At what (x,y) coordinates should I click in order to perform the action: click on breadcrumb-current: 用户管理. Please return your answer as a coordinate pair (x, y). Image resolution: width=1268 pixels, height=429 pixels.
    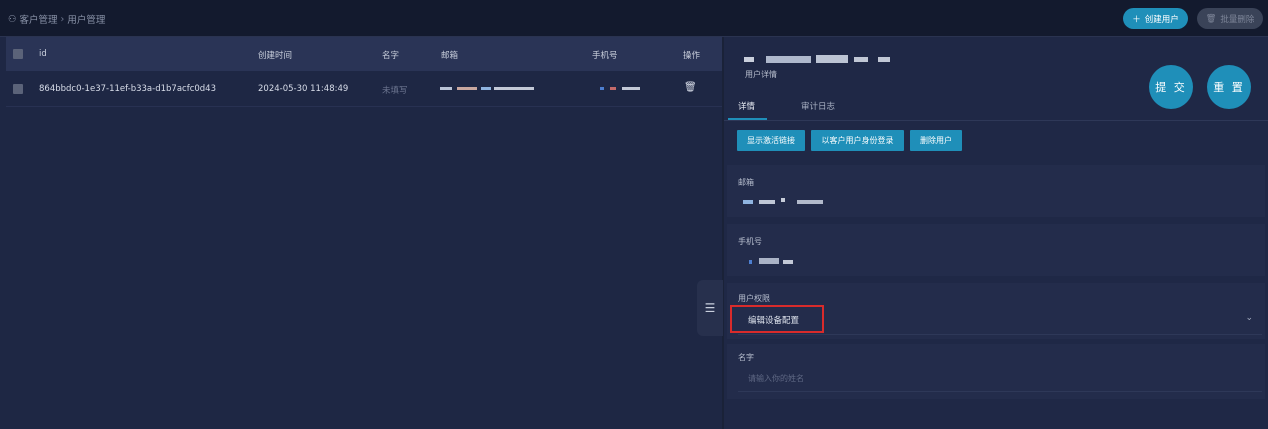
    Looking at the image, I should click on (86, 20).